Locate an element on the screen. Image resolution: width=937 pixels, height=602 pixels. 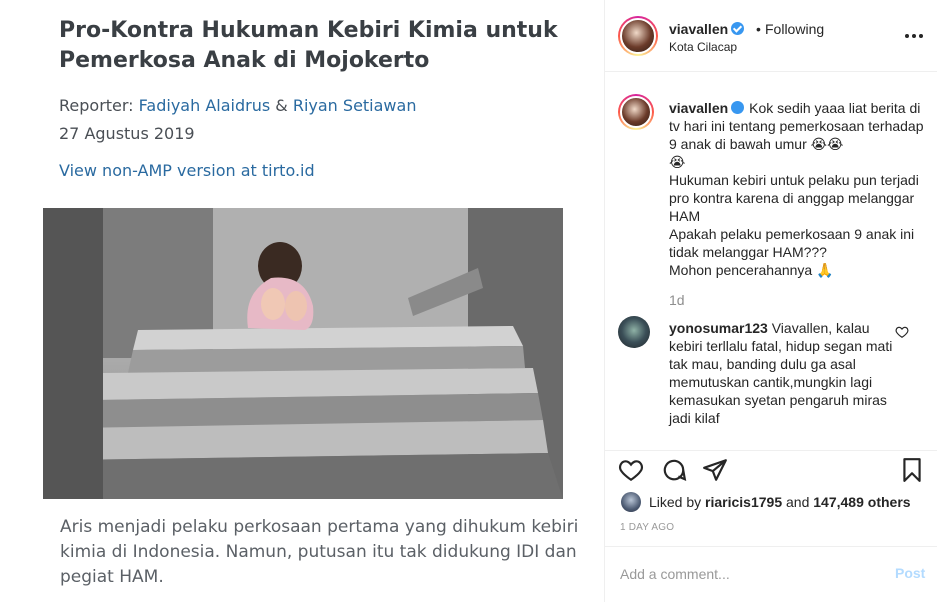
comment-input is located at coordinates (745, 574).